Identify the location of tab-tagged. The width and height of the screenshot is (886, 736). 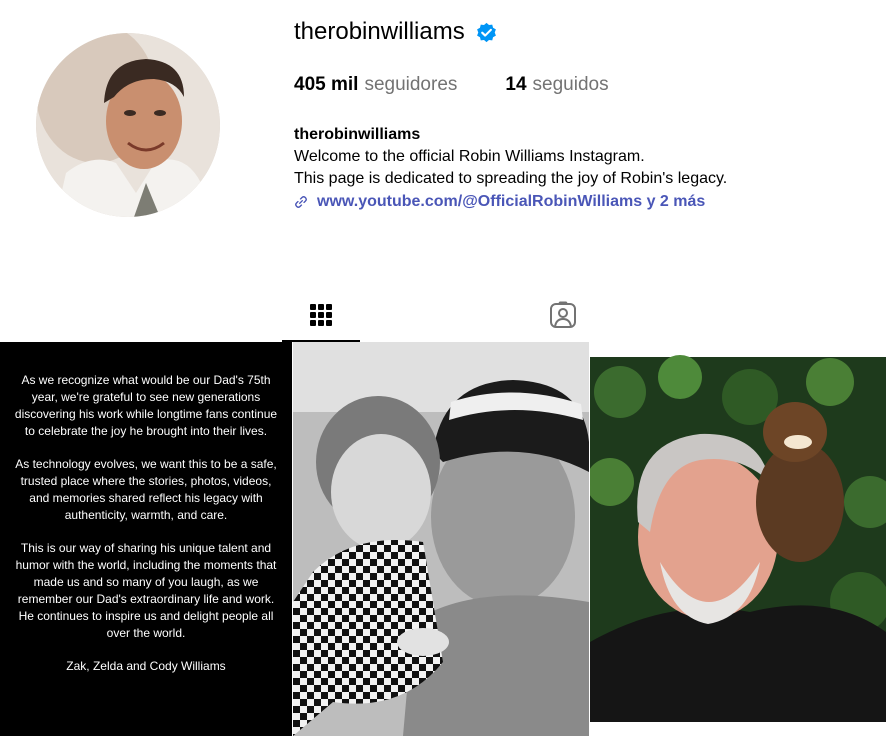
(563, 315).